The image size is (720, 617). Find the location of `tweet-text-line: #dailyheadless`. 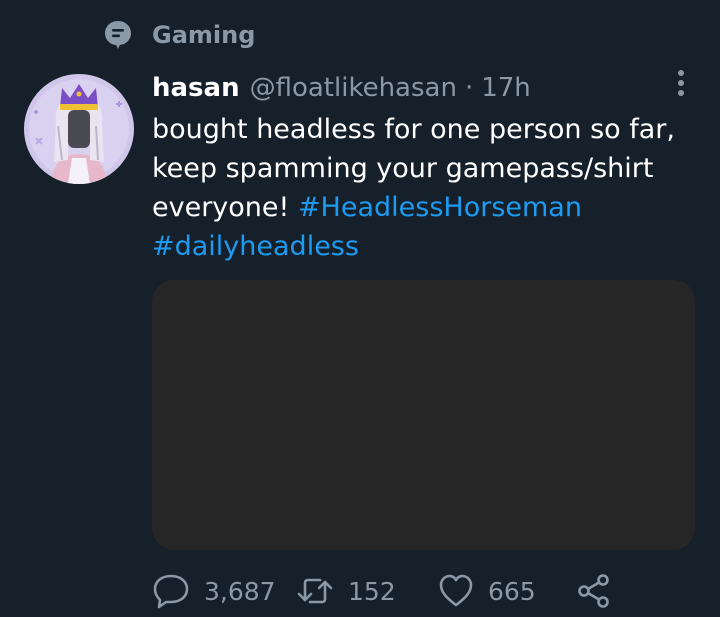

tweet-text-line: #dailyheadless is located at coordinates (424, 246).